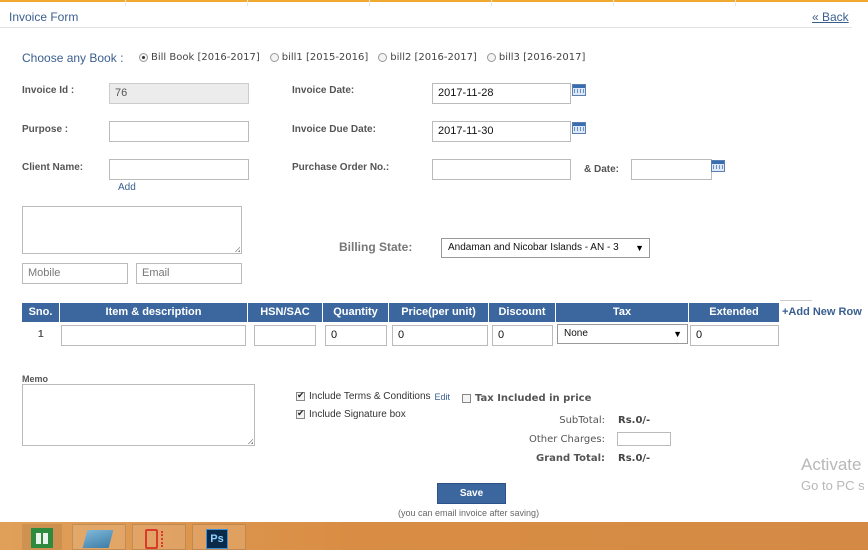  What do you see at coordinates (434, 536) in the screenshot?
I see `taskbar` at bounding box center [434, 536].